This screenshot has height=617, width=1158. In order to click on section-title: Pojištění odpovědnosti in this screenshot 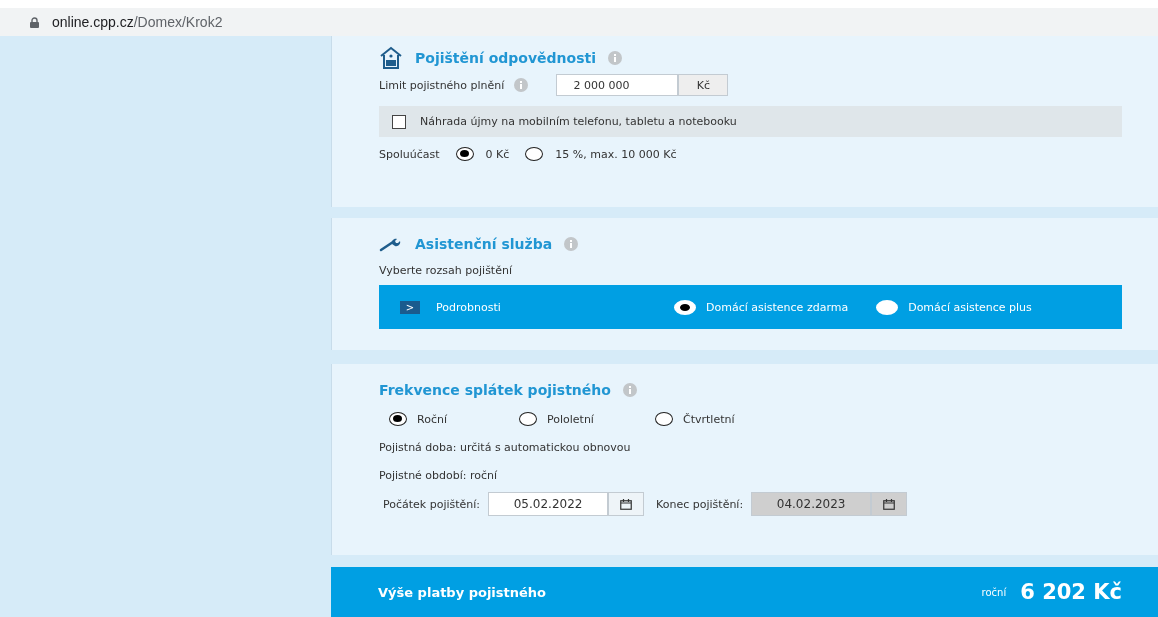, I will do `click(505, 58)`.